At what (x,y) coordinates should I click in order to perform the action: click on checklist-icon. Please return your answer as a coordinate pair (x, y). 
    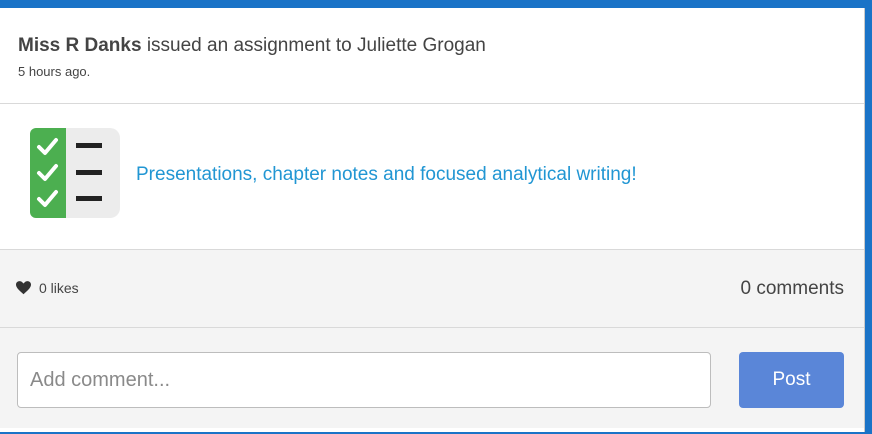
    Looking at the image, I should click on (75, 173).